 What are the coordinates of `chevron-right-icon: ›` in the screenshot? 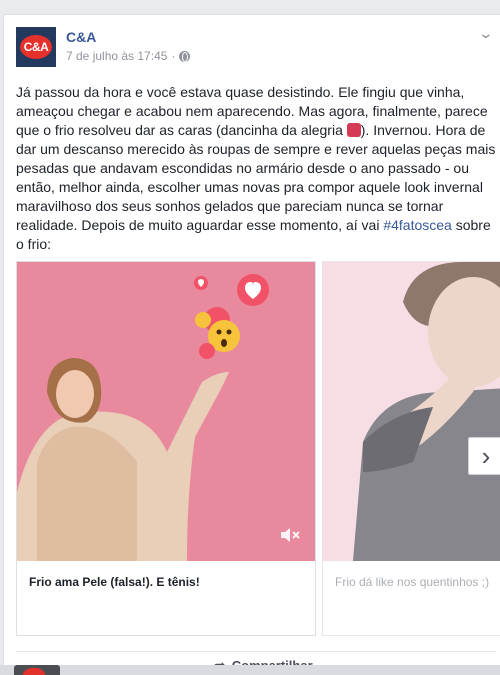 It's located at (484, 456).